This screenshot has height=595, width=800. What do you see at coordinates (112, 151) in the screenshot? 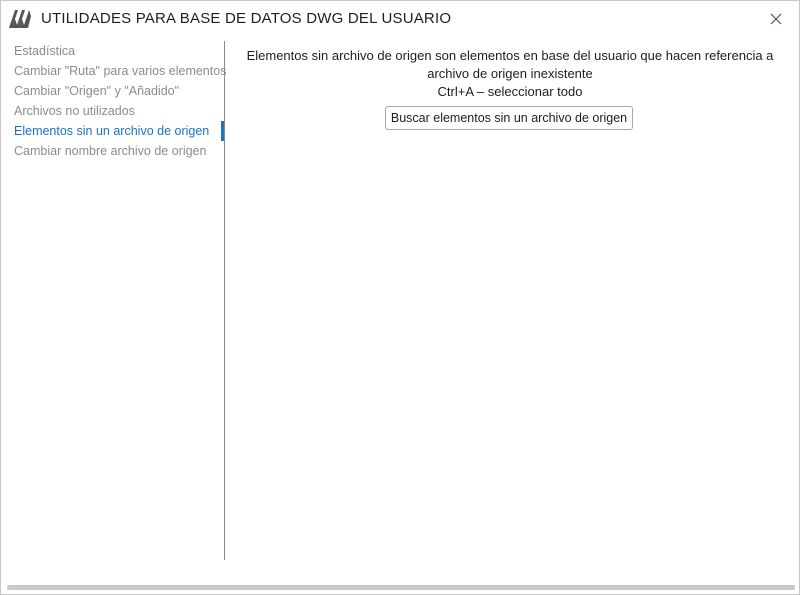
I see `sidebar-item-cambiar-nombre: Cambiar nombre archivo de origen` at bounding box center [112, 151].